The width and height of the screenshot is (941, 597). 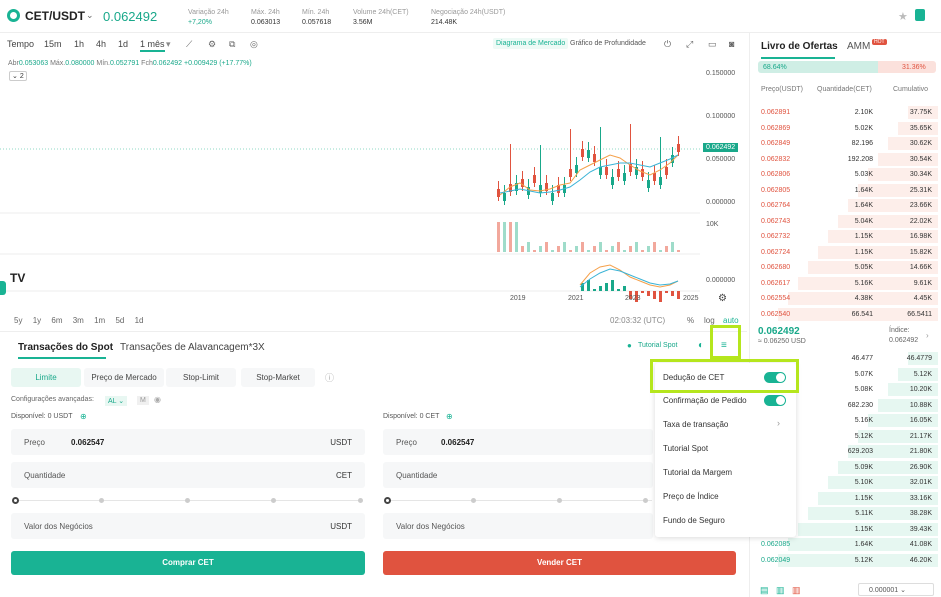 I want to click on layout-icon: ▭, so click(x=712, y=44).